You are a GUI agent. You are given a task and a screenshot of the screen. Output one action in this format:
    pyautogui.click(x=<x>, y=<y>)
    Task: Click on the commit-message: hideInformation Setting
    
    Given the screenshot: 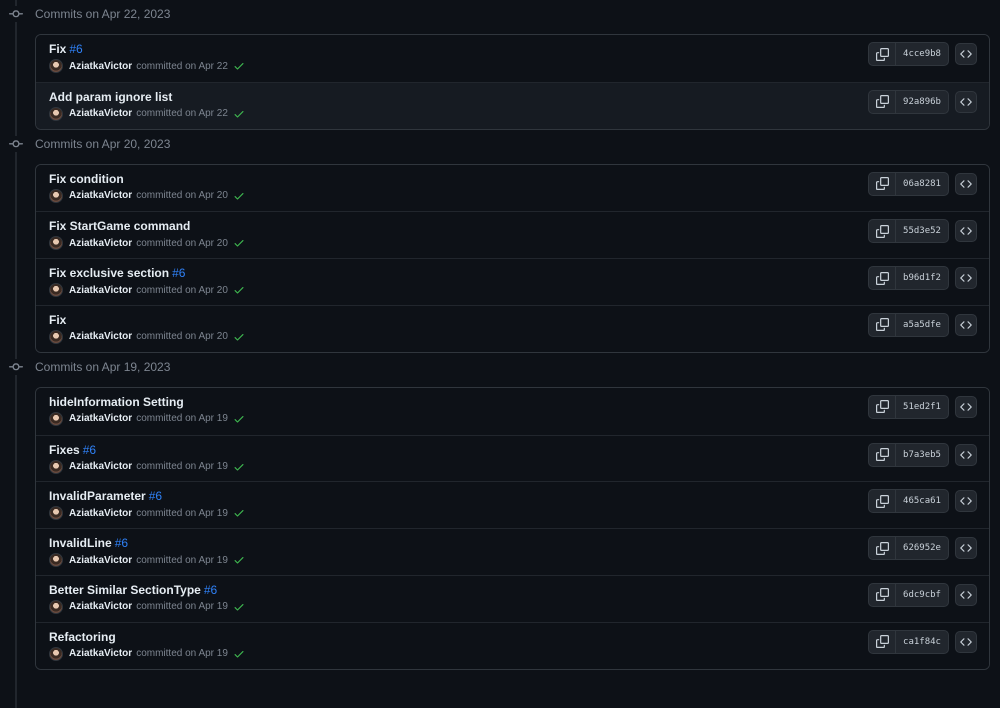 What is the action you would take?
    pyautogui.click(x=116, y=402)
    